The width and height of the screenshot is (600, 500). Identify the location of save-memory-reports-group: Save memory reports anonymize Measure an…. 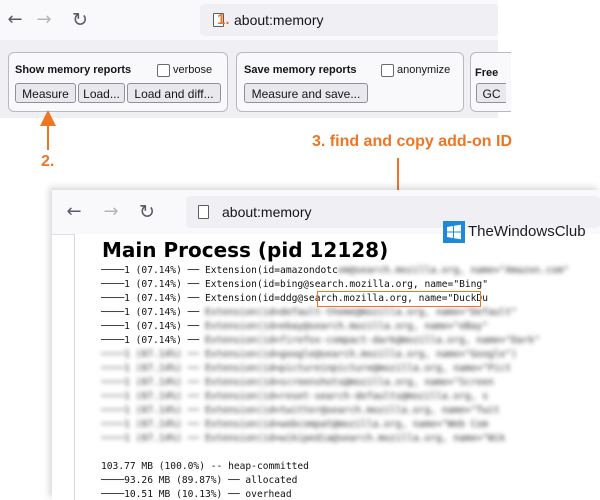
(350, 82).